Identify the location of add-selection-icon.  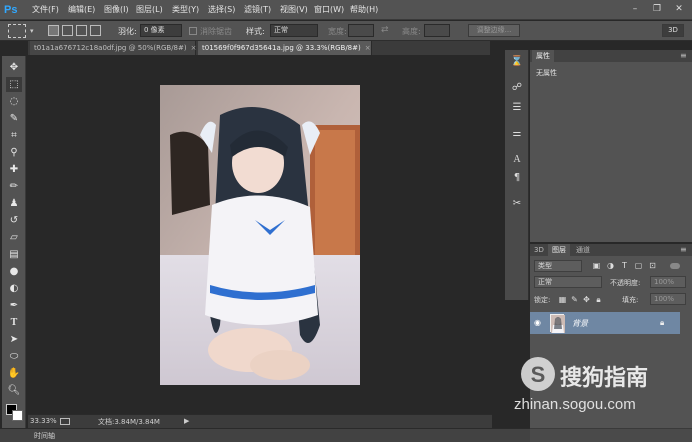
(67, 30).